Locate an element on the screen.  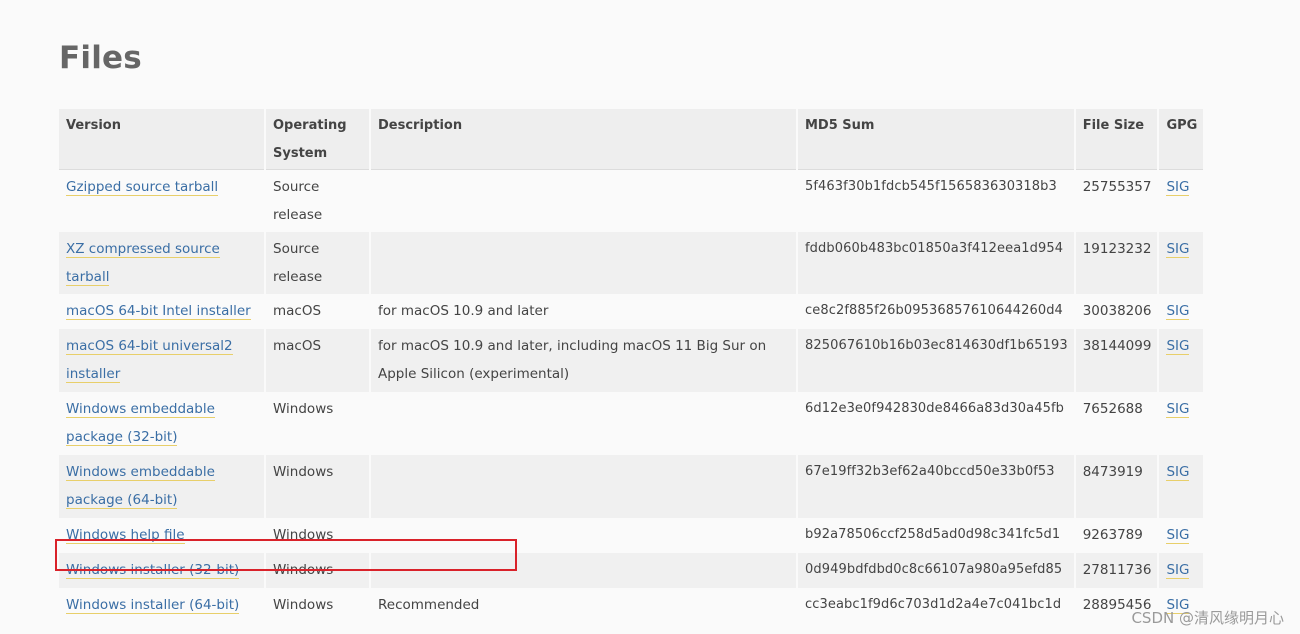
cell-description: for macOS 10.9 and later is located at coordinates (583, 311).